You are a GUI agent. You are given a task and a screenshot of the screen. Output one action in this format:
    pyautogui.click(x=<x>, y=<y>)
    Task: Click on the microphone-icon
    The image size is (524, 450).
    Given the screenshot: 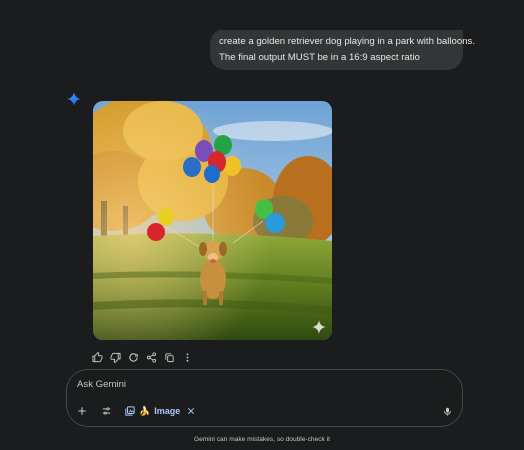 What is the action you would take?
    pyautogui.click(x=447, y=411)
    